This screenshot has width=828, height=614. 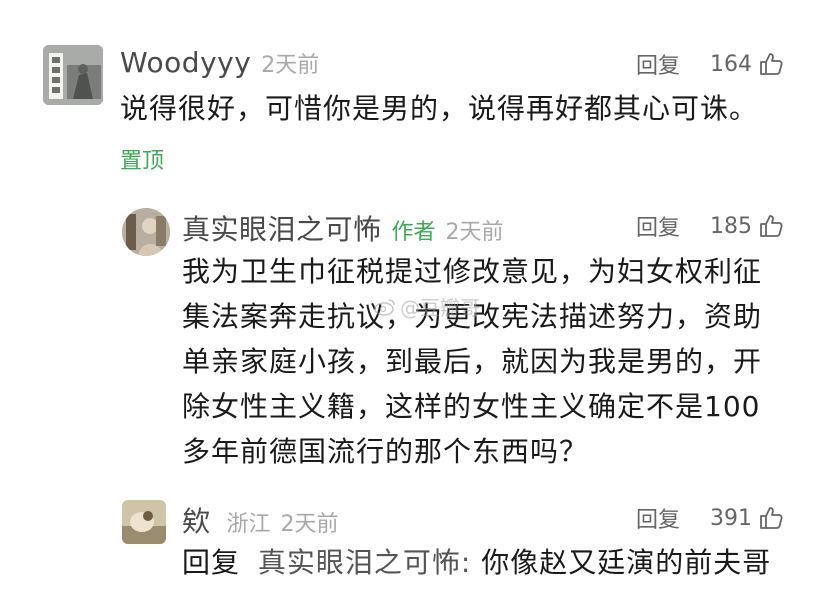 I want to click on reply-button: 回复, so click(x=658, y=518).